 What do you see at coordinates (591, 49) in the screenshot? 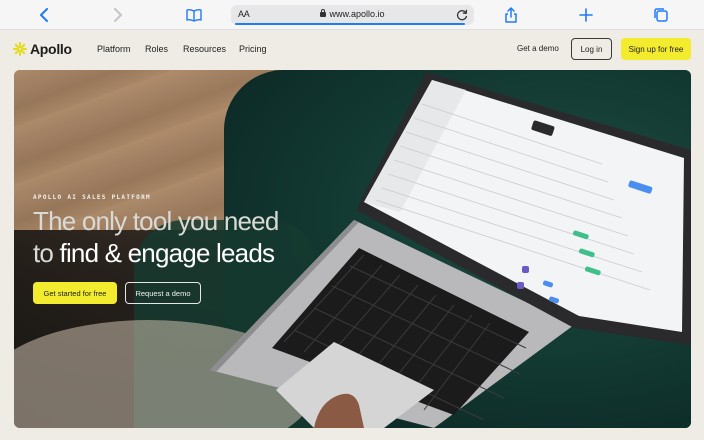
I see `login-button: Log in` at bounding box center [591, 49].